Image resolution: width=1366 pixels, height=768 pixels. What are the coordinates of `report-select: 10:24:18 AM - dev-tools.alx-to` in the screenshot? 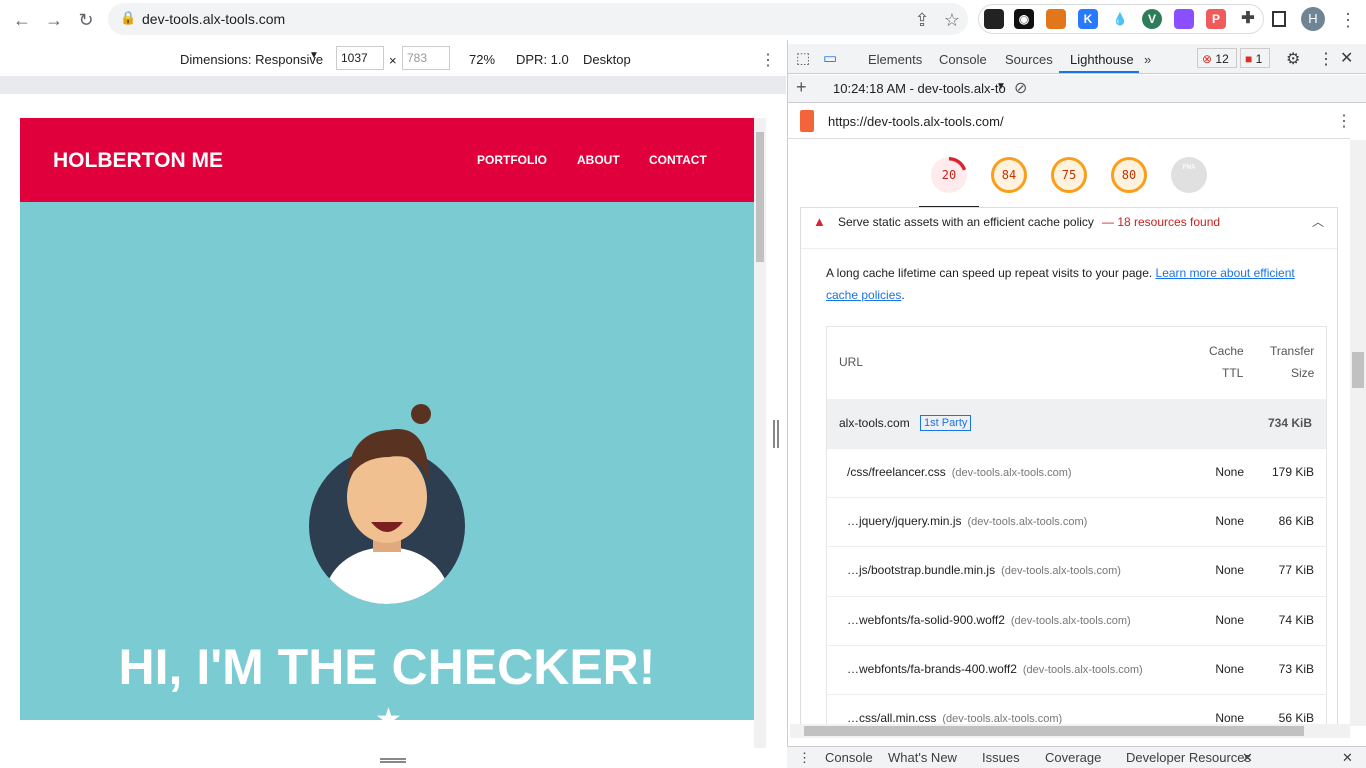 It's located at (919, 88).